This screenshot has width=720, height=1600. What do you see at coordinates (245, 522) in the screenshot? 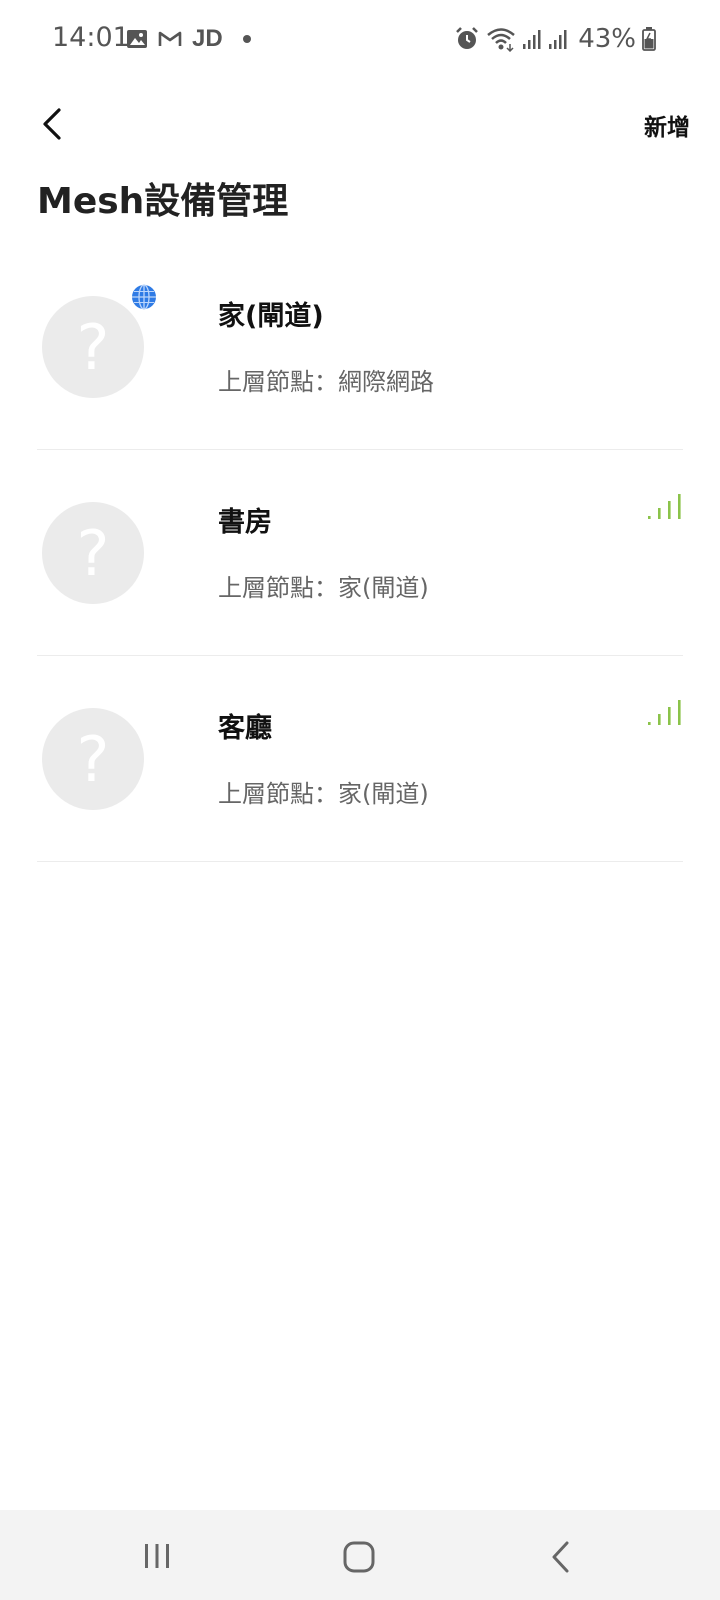
I see `device-name: 書房` at bounding box center [245, 522].